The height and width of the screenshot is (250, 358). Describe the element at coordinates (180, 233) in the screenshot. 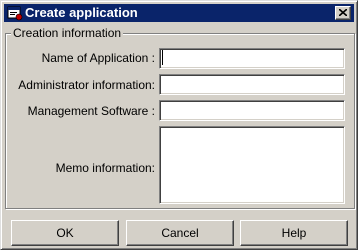

I see `cancel-button: Cancel` at that location.